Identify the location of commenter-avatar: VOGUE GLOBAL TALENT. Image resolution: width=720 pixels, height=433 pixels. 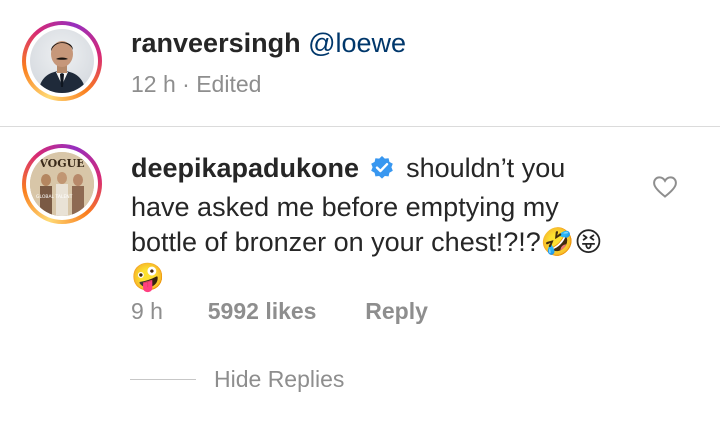
(62, 184).